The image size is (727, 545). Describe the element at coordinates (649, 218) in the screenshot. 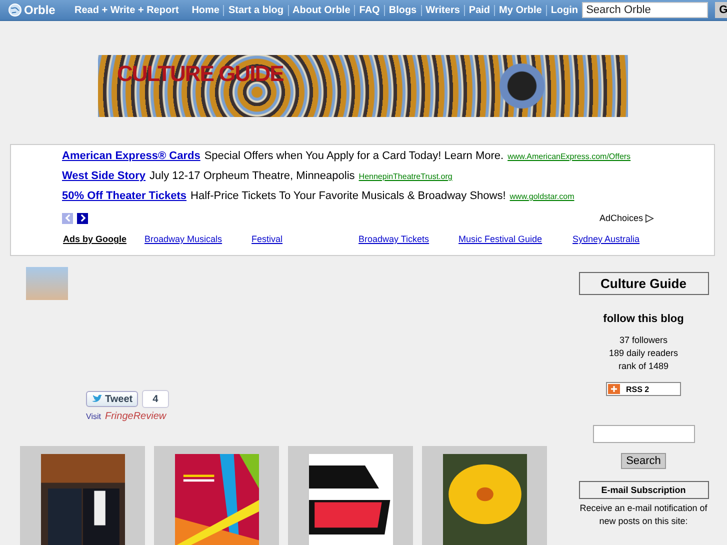

I see `play-triangle-icon` at that location.